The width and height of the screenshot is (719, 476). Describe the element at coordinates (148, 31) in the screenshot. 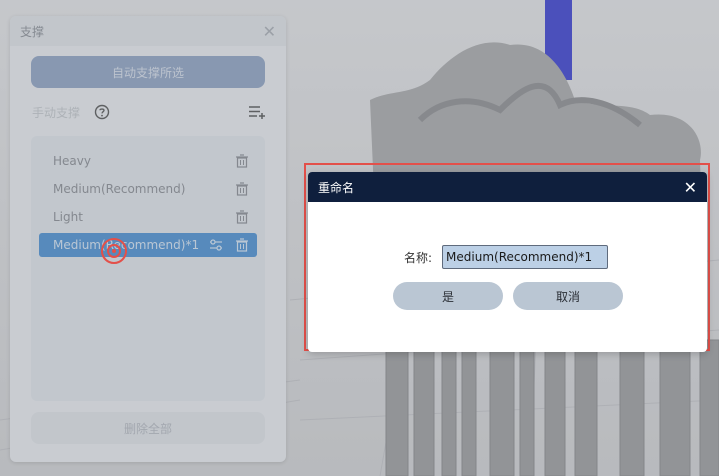

I see `panel-header: 支撑 ✕` at that location.